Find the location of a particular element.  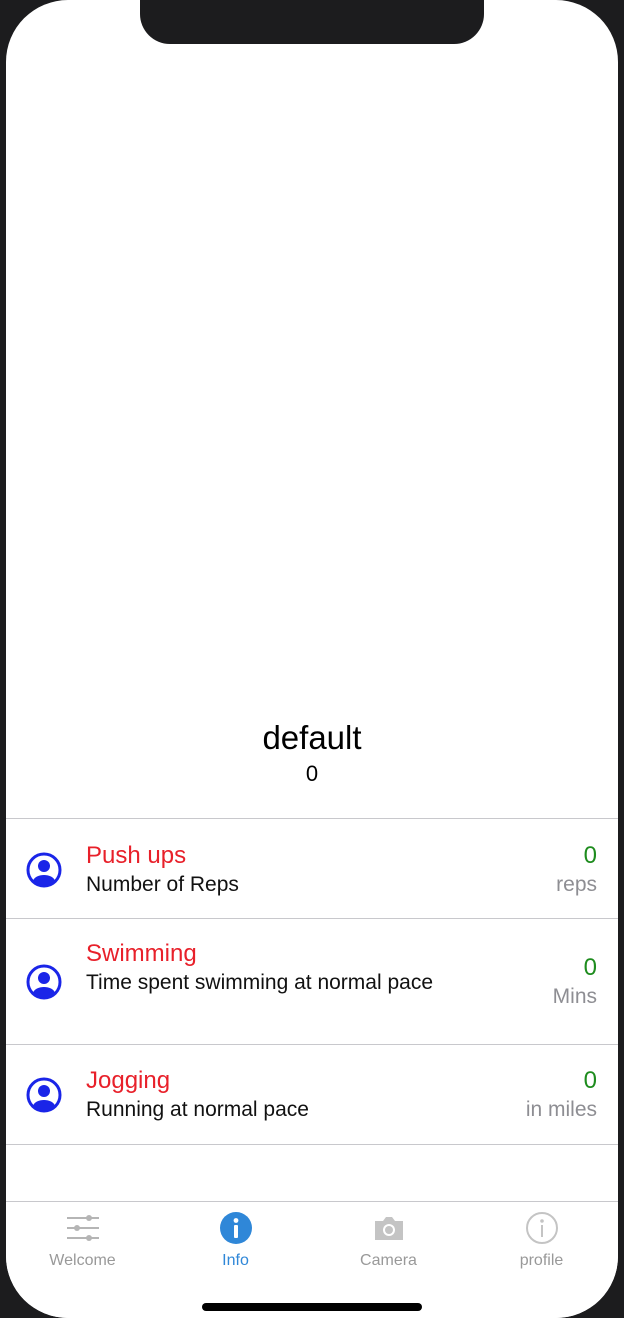

info-filled-icon is located at coordinates (236, 1228).